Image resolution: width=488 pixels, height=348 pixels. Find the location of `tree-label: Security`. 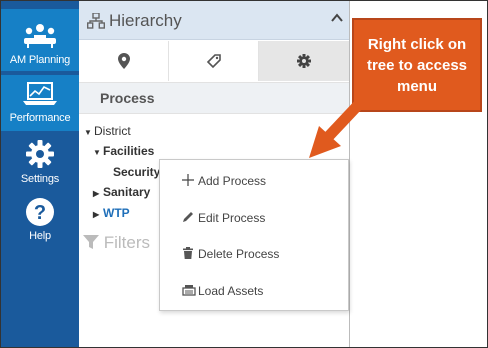

tree-label: Security is located at coordinates (137, 172).